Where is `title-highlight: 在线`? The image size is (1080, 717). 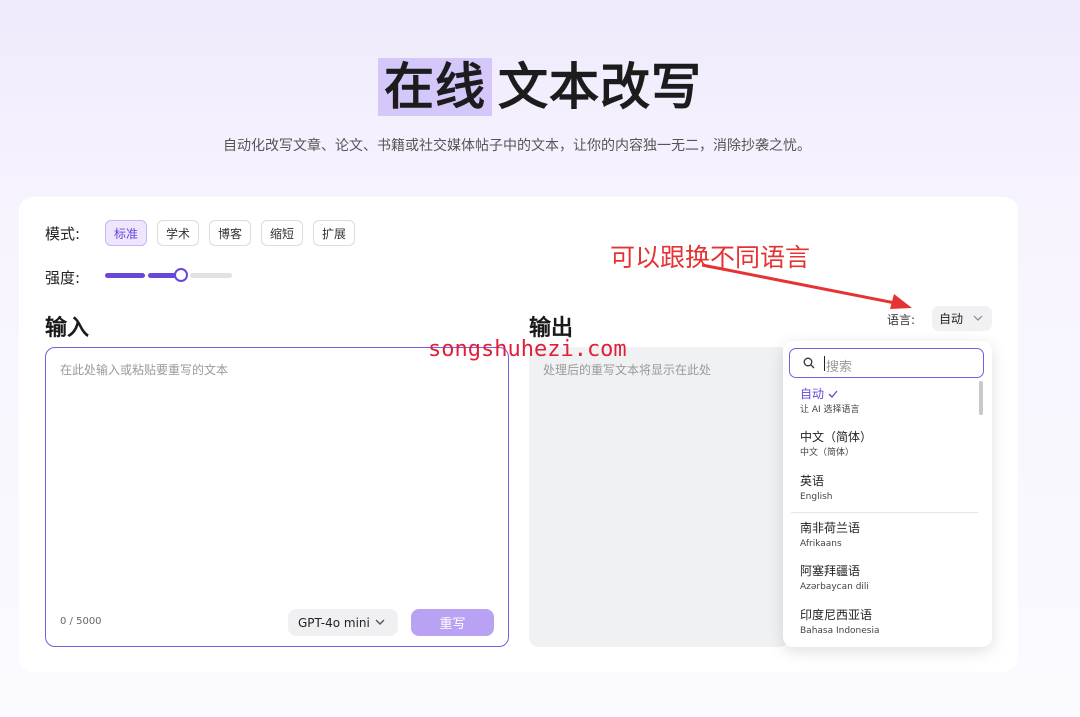 title-highlight: 在线 is located at coordinates (435, 87).